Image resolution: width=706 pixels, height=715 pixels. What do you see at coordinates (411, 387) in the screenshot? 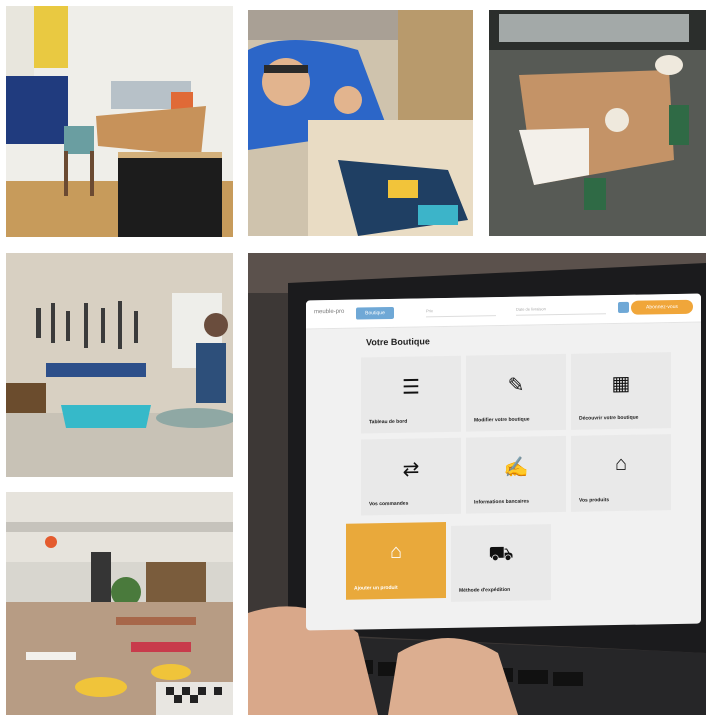
I see `list-icon: ☰` at bounding box center [411, 387].